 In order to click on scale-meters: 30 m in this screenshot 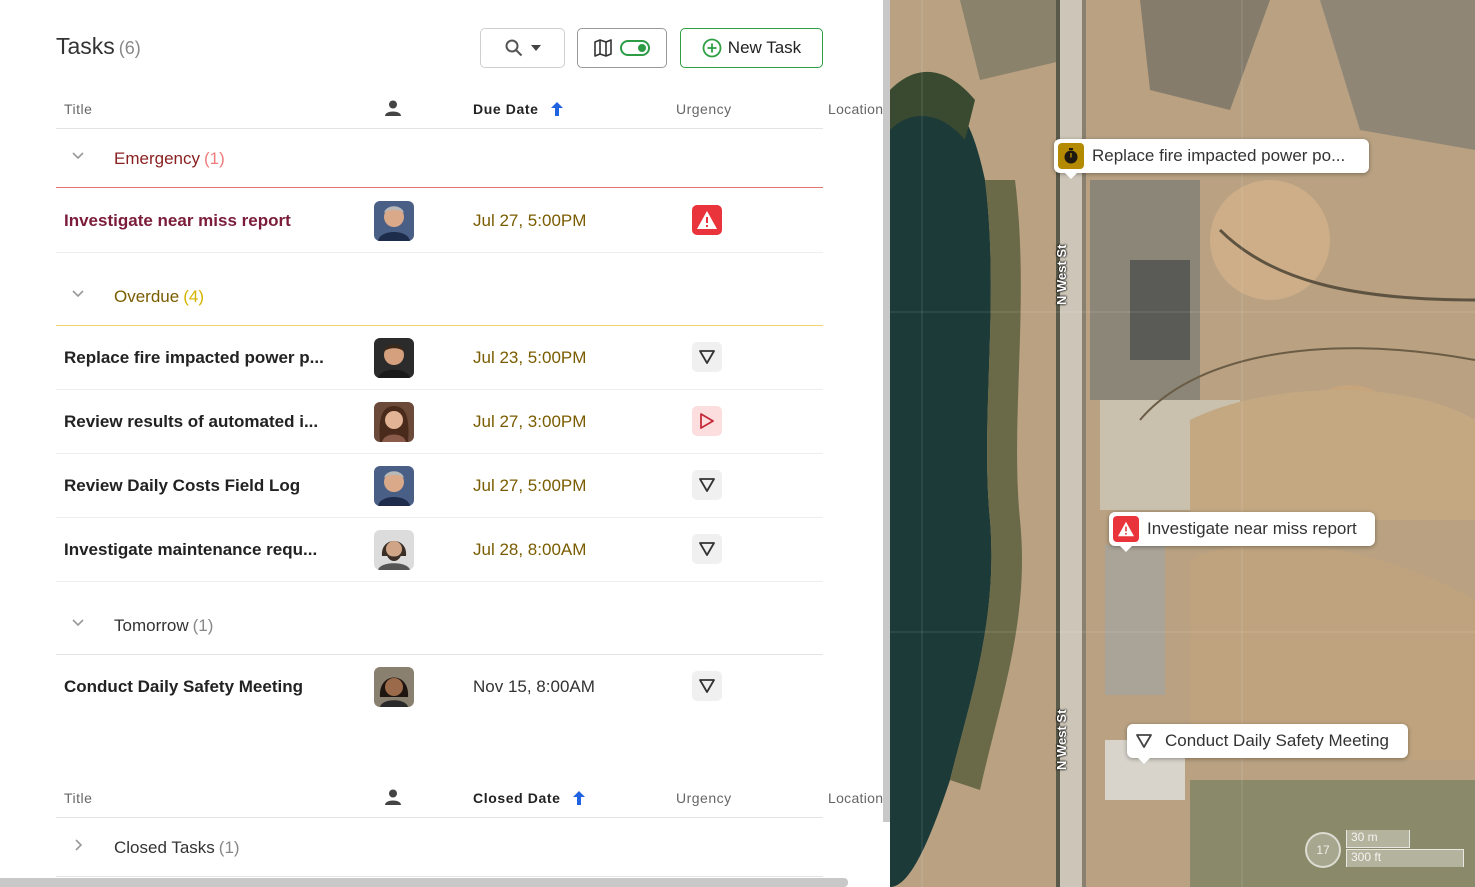, I will do `click(1378, 839)`.